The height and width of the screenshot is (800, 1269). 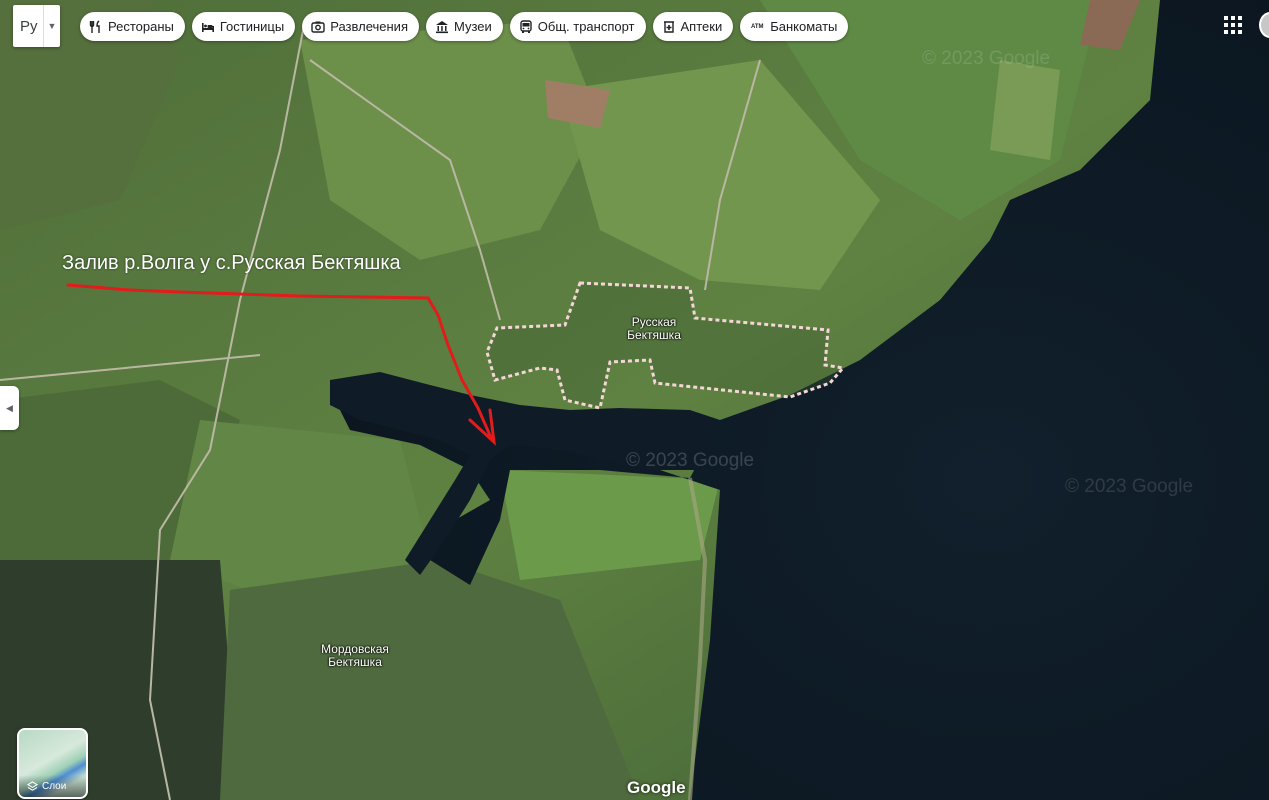 I want to click on chip-label: Гостиницы, so click(x=252, y=26).